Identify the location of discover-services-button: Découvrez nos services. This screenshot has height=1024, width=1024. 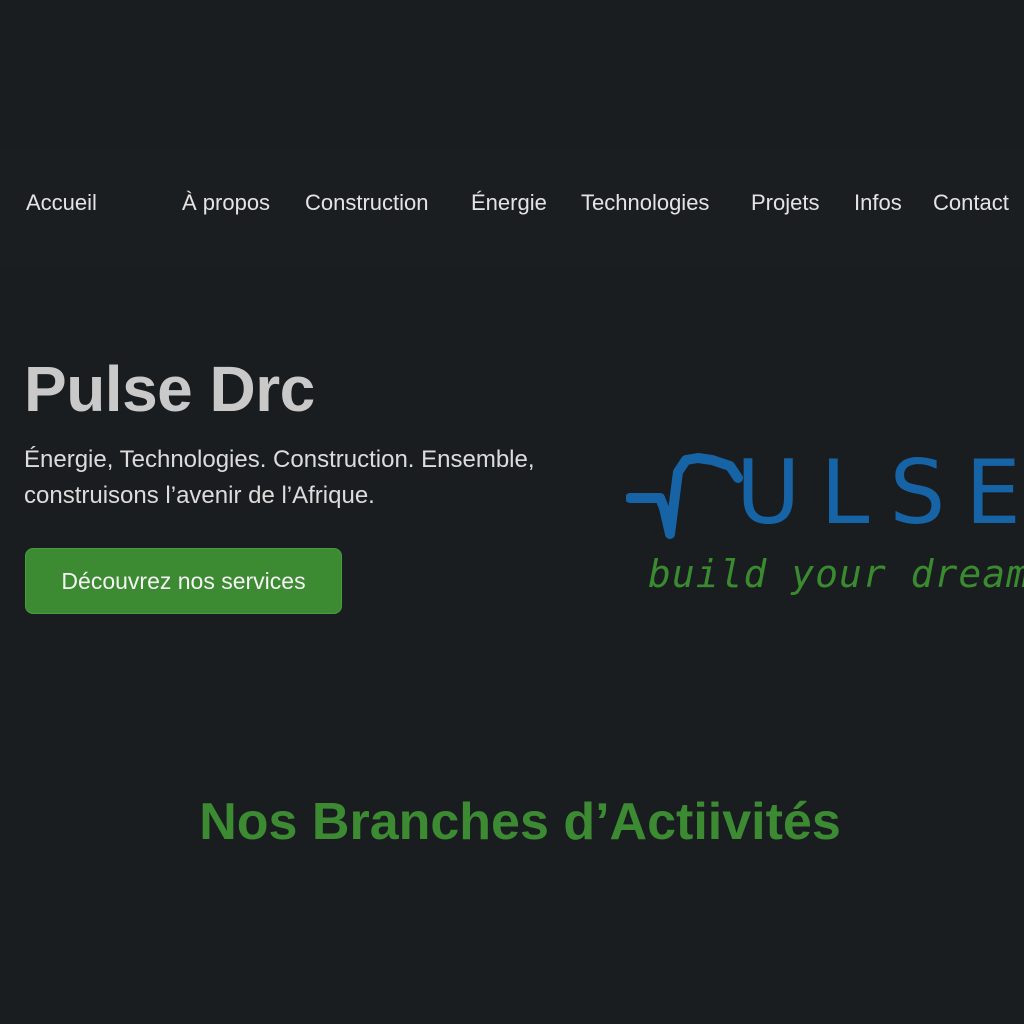
(183, 581).